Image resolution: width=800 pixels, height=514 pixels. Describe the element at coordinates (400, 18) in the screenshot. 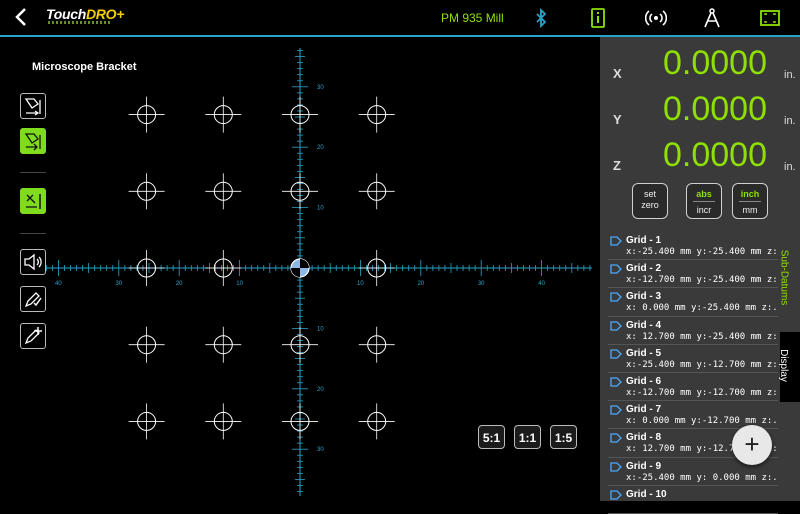

I see `top-bar: TouchDRO+ PM 935 Mill` at that location.